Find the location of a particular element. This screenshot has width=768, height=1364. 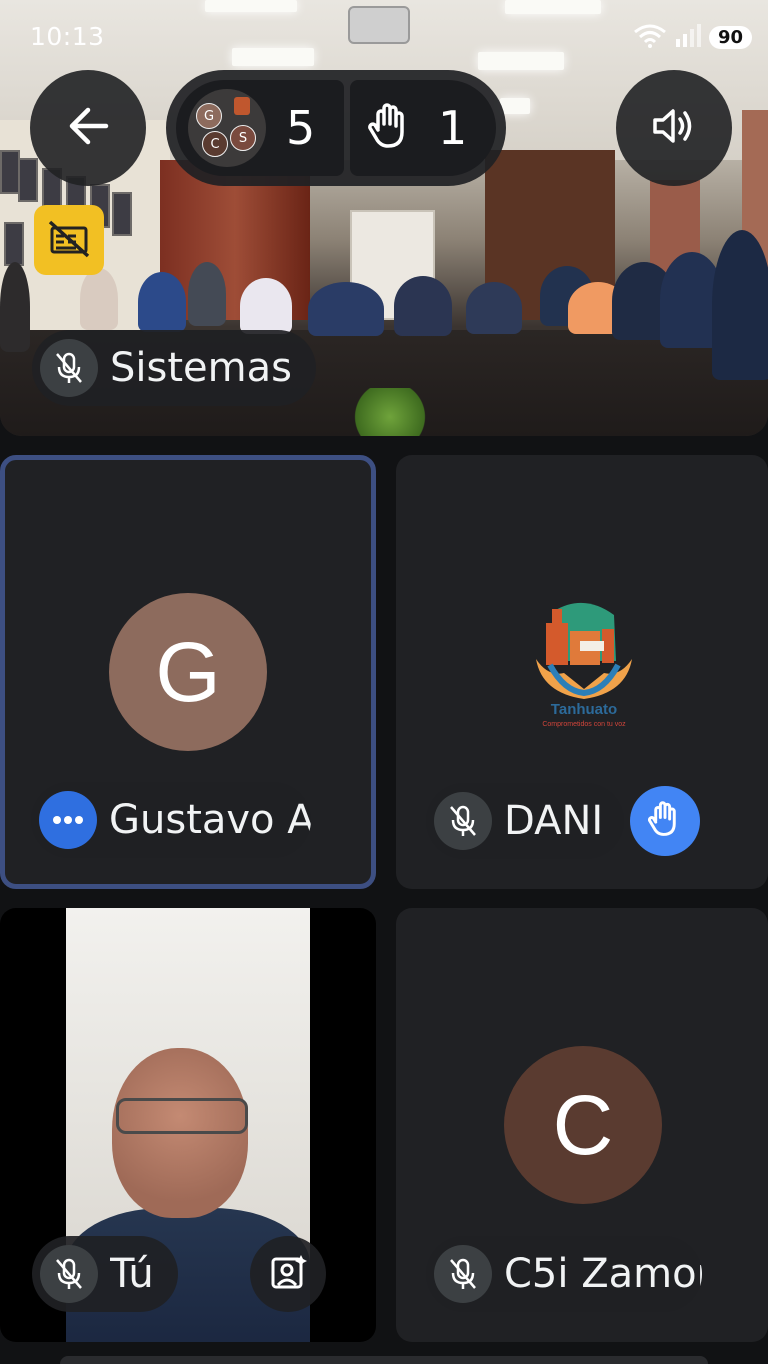

back-button is located at coordinates (88, 128).